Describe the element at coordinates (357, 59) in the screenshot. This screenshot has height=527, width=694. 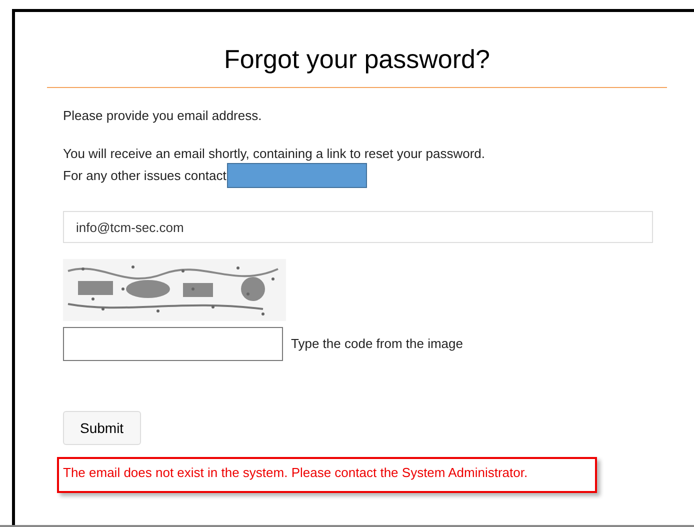
I see `page-title: Forgot your password?` at that location.